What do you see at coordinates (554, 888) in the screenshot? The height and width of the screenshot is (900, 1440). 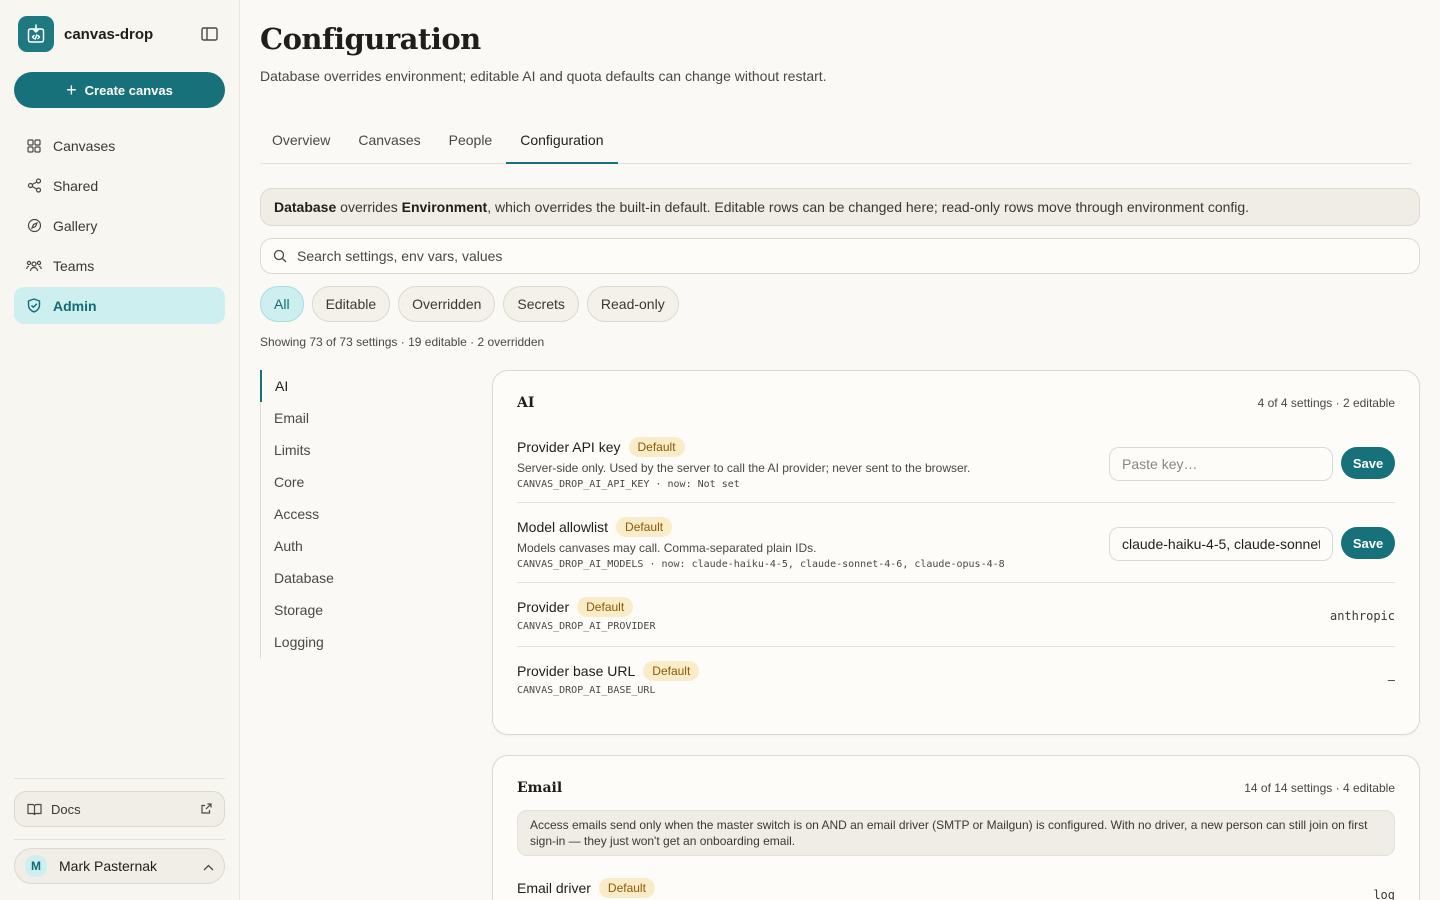 I see `setting-name: Email driver` at bounding box center [554, 888].